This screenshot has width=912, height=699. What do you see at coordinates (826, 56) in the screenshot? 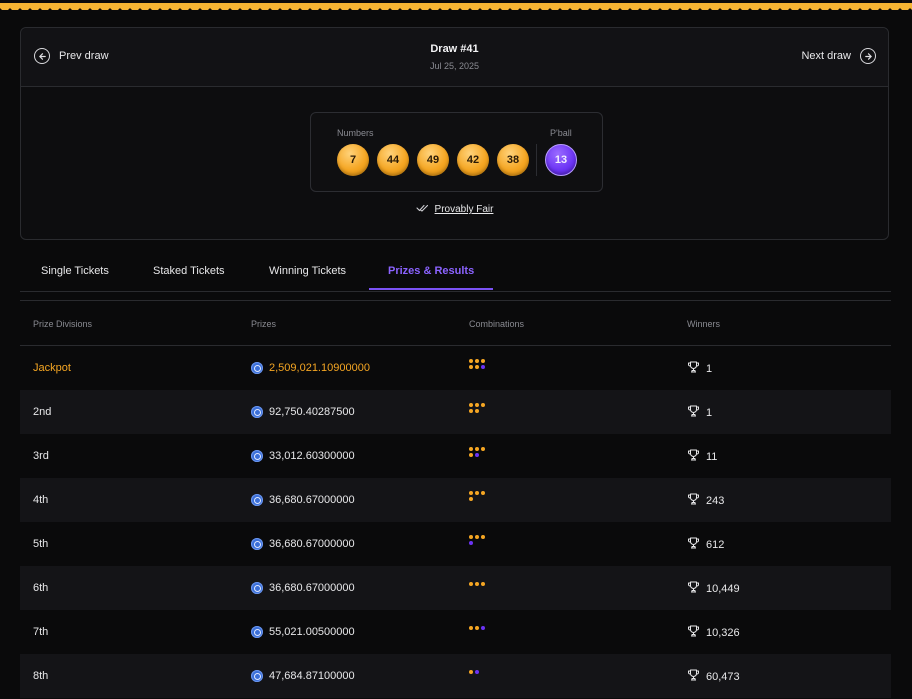
I see `next-draw-label: Next draw` at bounding box center [826, 56].